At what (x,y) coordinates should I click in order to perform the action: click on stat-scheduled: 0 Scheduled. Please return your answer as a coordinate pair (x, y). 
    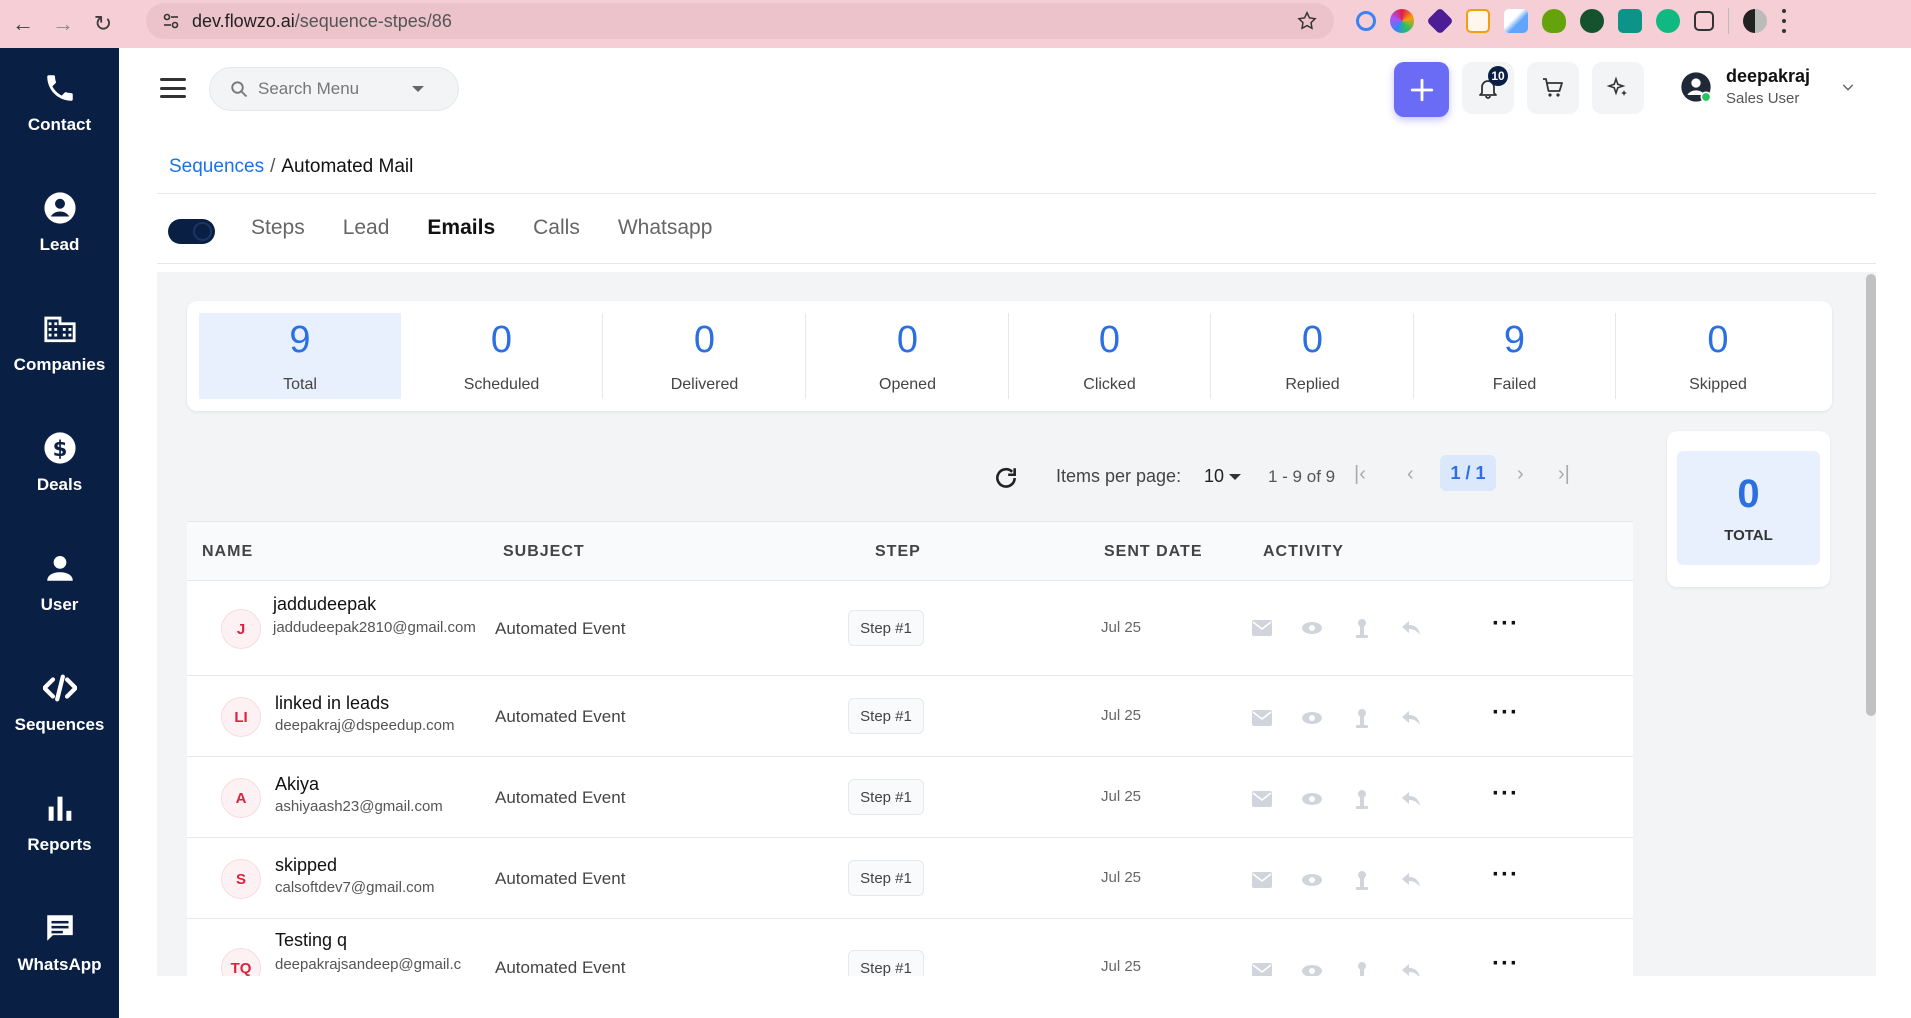
    Looking at the image, I should click on (502, 356).